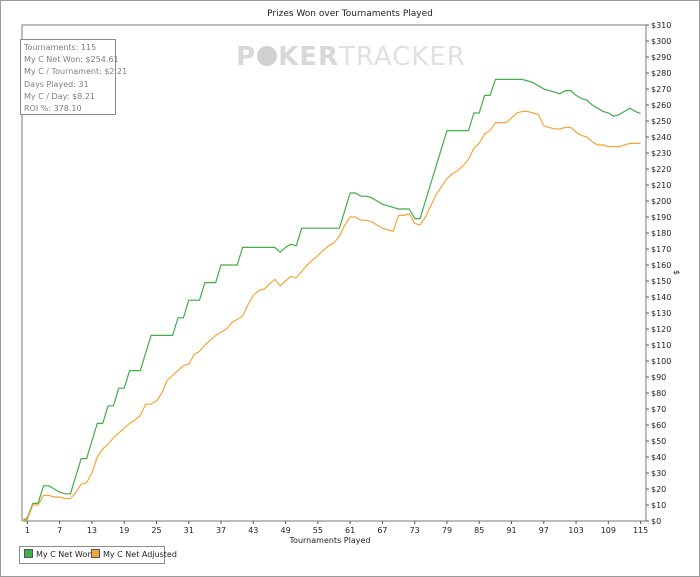 The width and height of the screenshot is (700, 577). Describe the element at coordinates (661, 233) in the screenshot. I see `y-tick-label: $180` at that location.